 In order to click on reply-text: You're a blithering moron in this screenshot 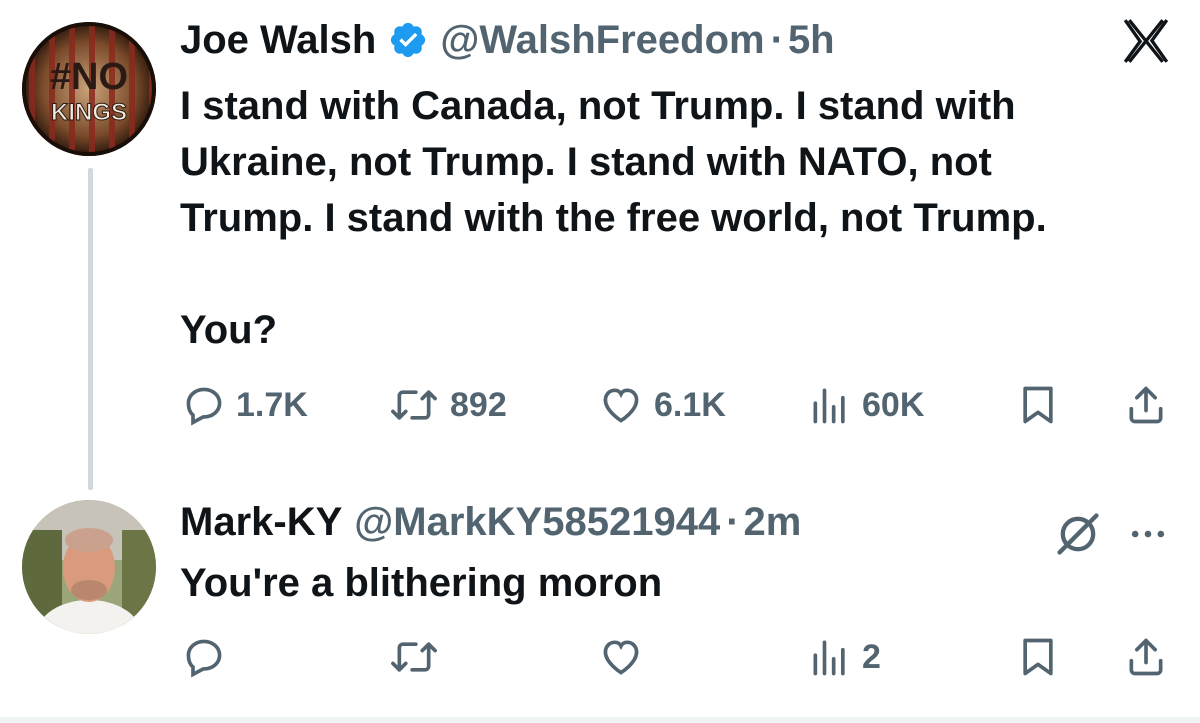, I will do `click(421, 583)`.